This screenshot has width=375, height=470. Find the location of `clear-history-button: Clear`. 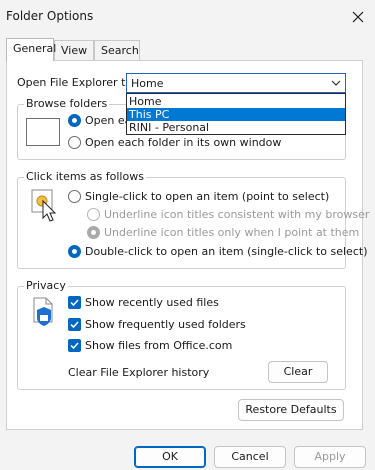

clear-history-button: Clear is located at coordinates (298, 372).